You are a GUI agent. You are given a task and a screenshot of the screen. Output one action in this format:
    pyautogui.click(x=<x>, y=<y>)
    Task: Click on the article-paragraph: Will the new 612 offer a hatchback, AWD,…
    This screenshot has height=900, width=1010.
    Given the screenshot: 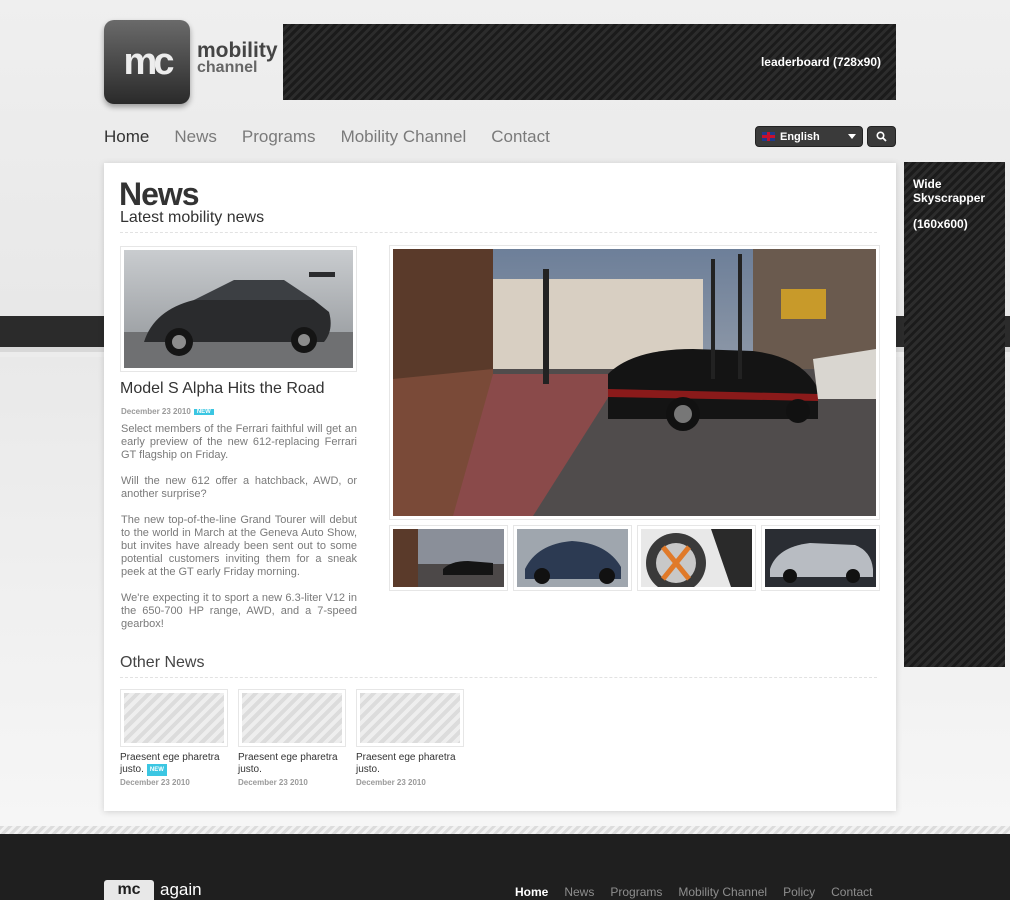 What is the action you would take?
    pyautogui.click(x=239, y=487)
    